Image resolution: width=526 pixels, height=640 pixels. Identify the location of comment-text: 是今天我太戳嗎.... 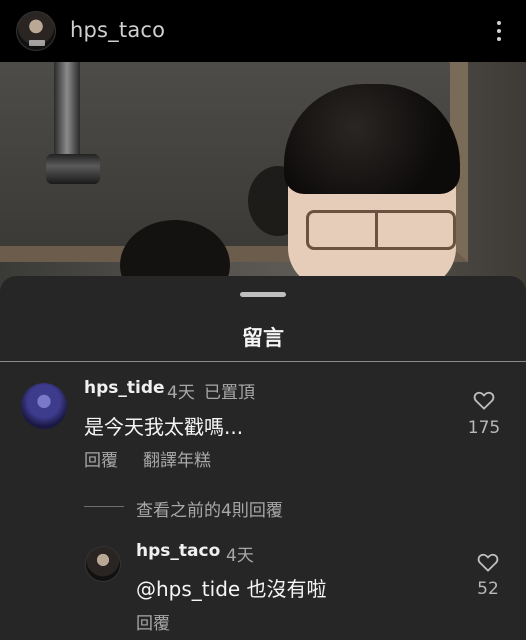
(164, 427).